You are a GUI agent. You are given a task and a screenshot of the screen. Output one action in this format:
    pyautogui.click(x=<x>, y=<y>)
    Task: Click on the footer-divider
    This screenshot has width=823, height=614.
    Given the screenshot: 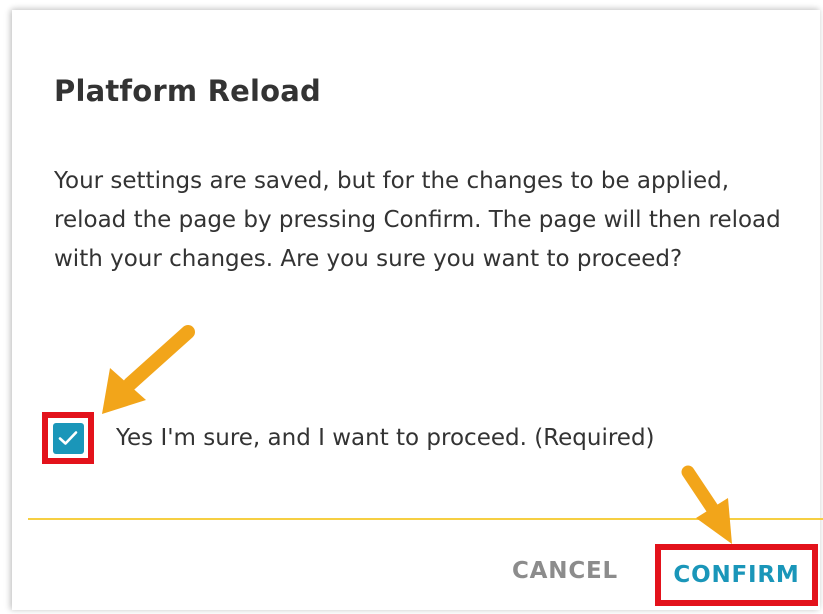 What is the action you would take?
    pyautogui.click(x=425, y=519)
    